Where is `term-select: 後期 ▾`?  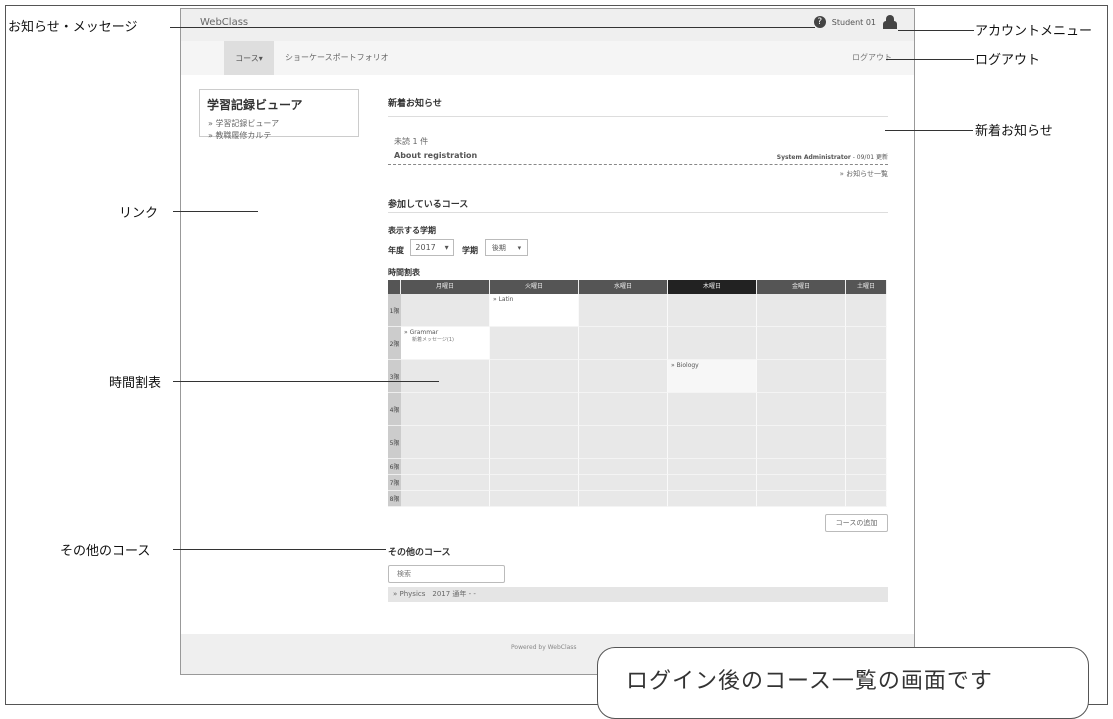
term-select: 後期 ▾ is located at coordinates (506, 247).